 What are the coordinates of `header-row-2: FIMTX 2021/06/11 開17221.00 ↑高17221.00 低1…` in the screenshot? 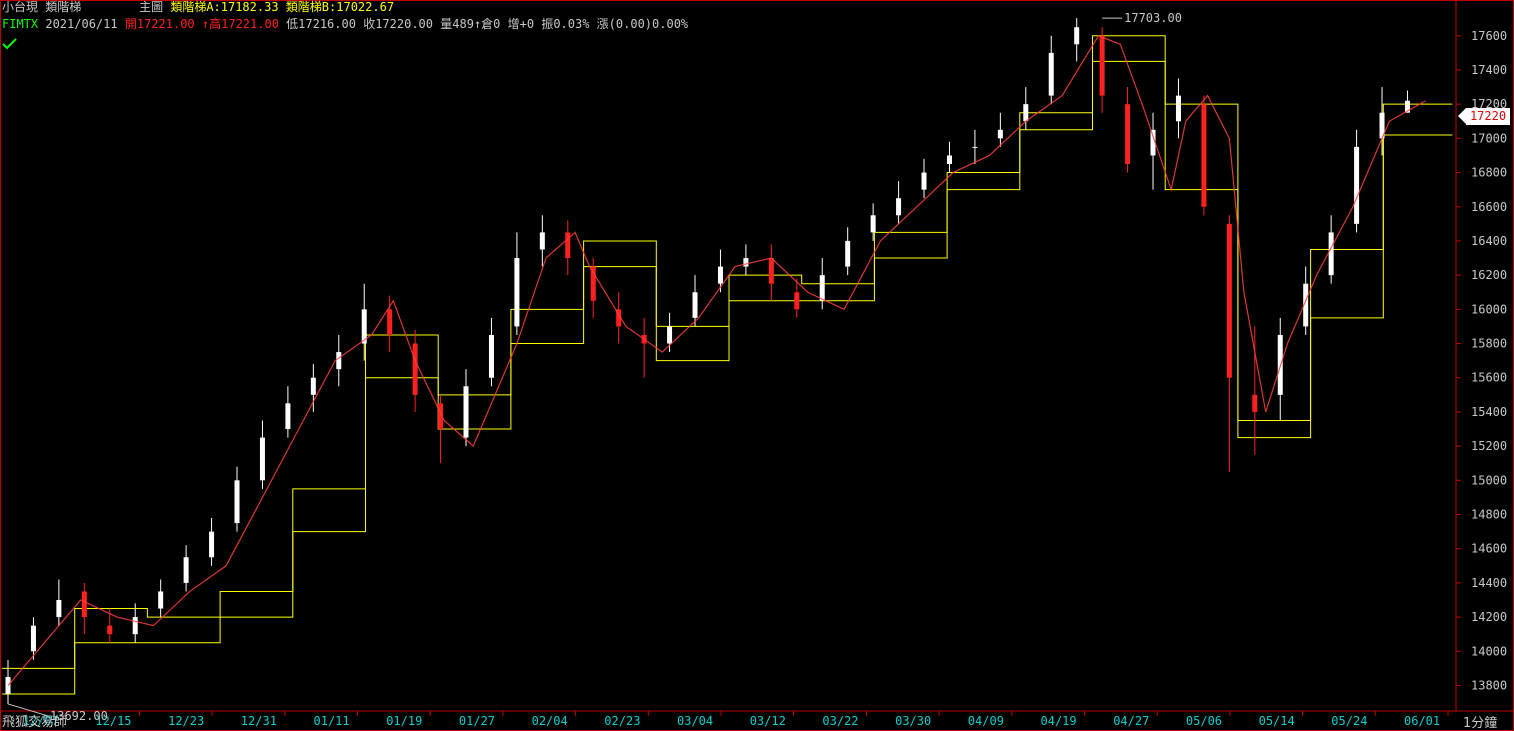 It's located at (345, 24).